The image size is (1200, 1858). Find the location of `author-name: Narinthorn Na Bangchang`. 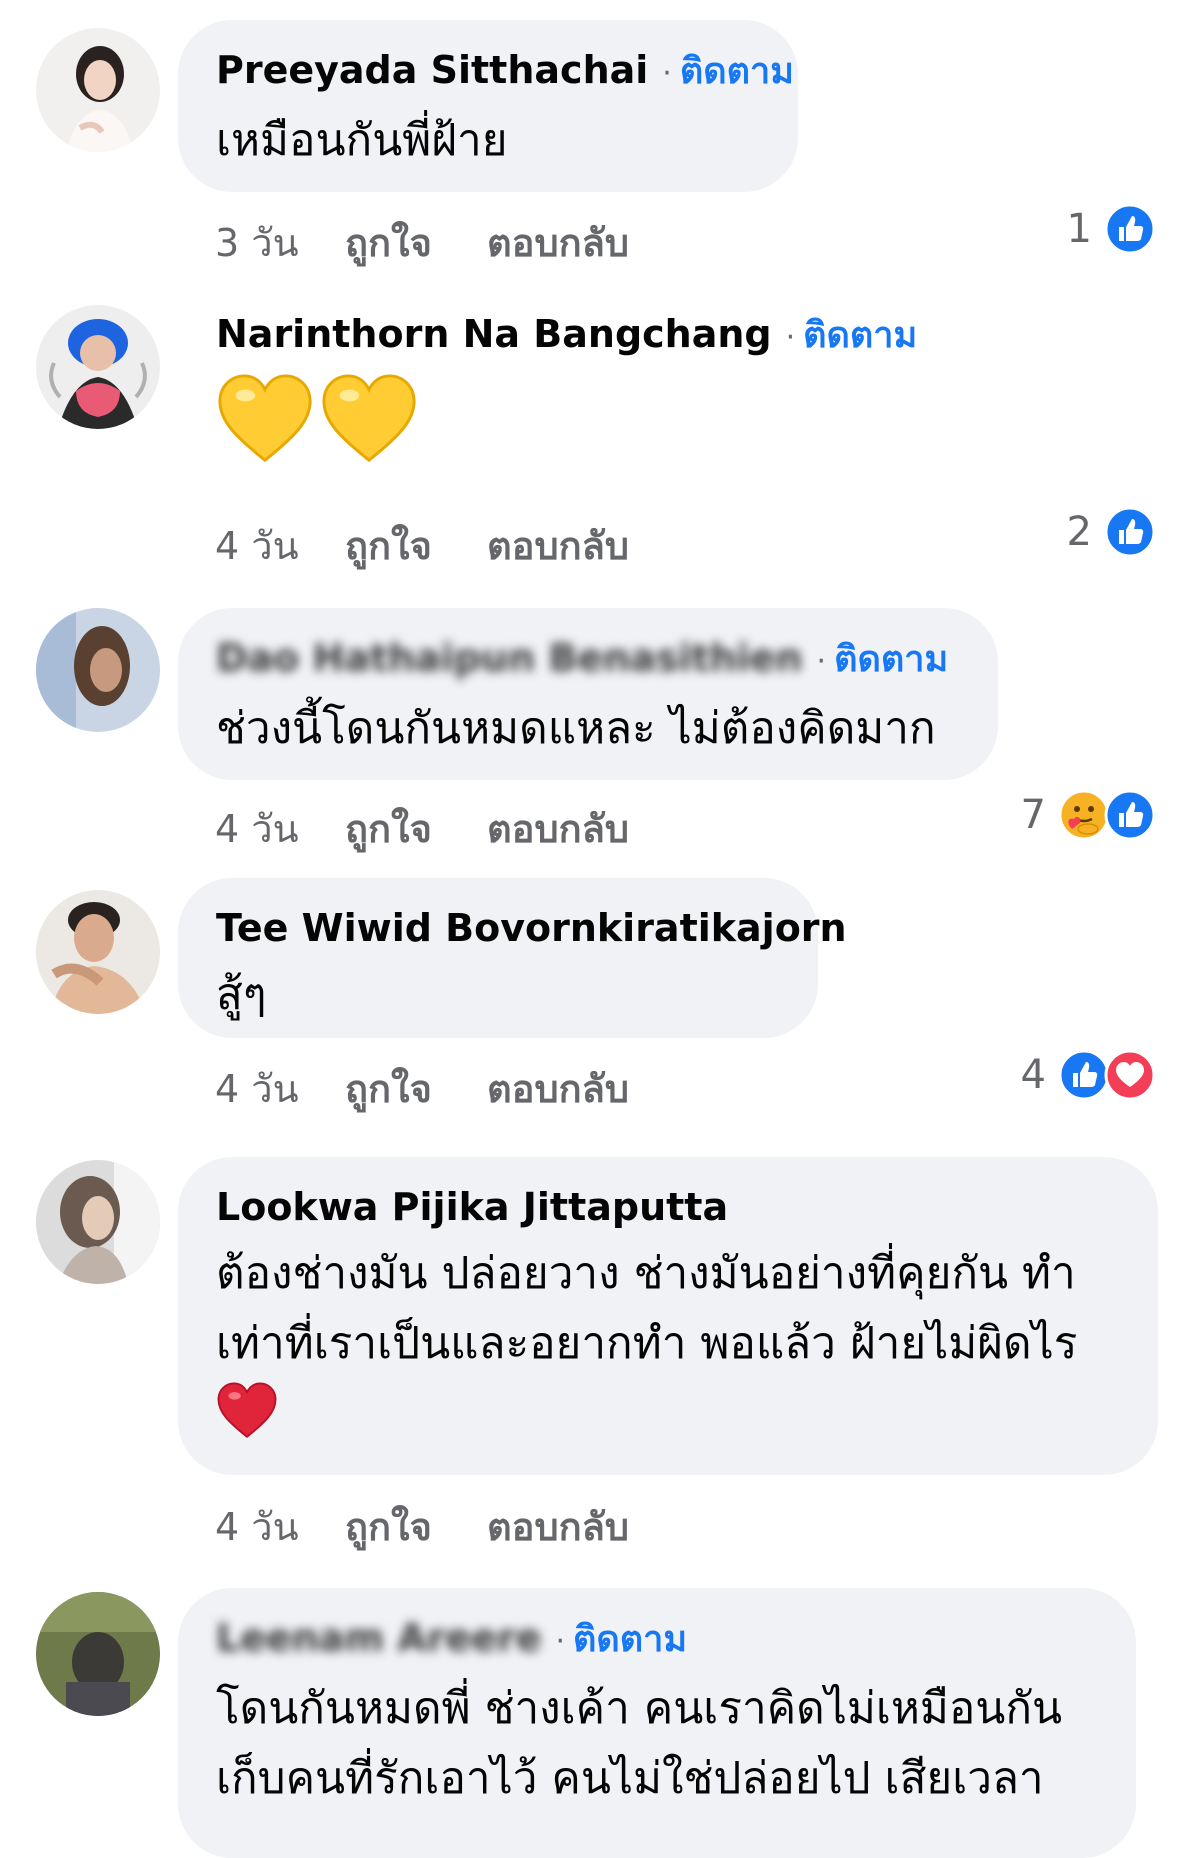

author-name: Narinthorn Na Bangchang is located at coordinates (494, 334).